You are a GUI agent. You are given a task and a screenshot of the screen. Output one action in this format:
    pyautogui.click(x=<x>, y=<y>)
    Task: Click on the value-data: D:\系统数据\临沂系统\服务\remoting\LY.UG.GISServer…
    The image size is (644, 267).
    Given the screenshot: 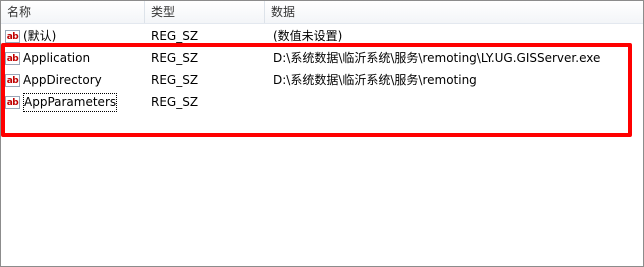 What is the action you would take?
    pyautogui.click(x=437, y=58)
    